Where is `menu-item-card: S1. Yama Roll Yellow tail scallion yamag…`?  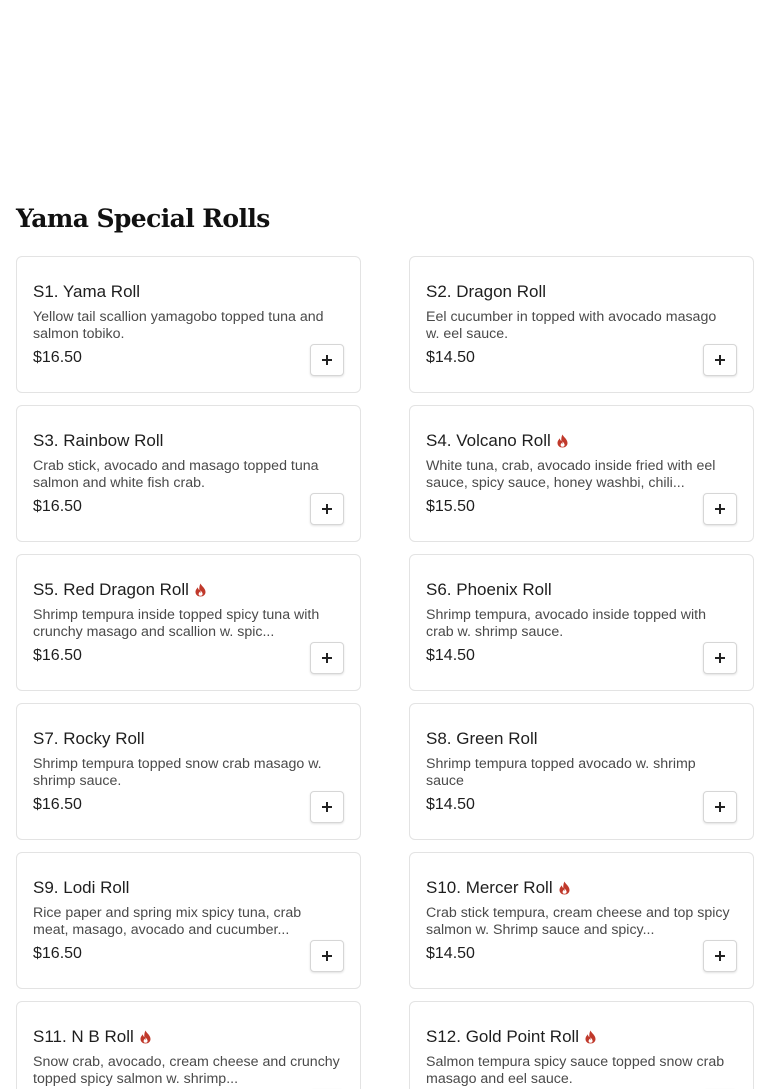
menu-item-card: S1. Yama Roll Yellow tail scallion yamag… is located at coordinates (188, 324).